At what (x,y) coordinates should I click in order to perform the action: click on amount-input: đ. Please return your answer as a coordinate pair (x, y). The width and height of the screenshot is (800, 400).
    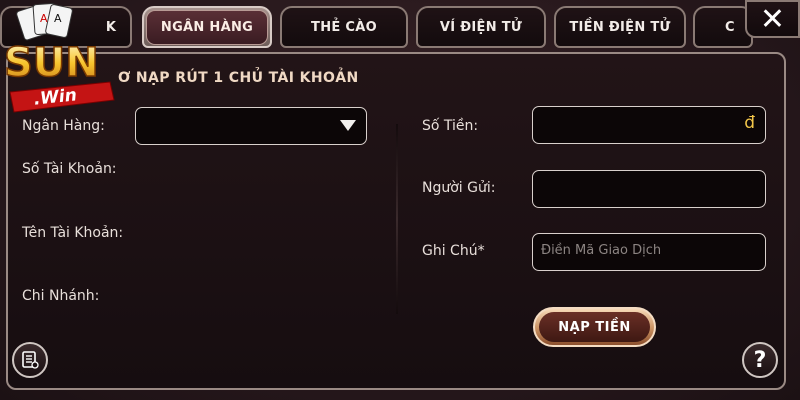
    Looking at the image, I should click on (649, 125).